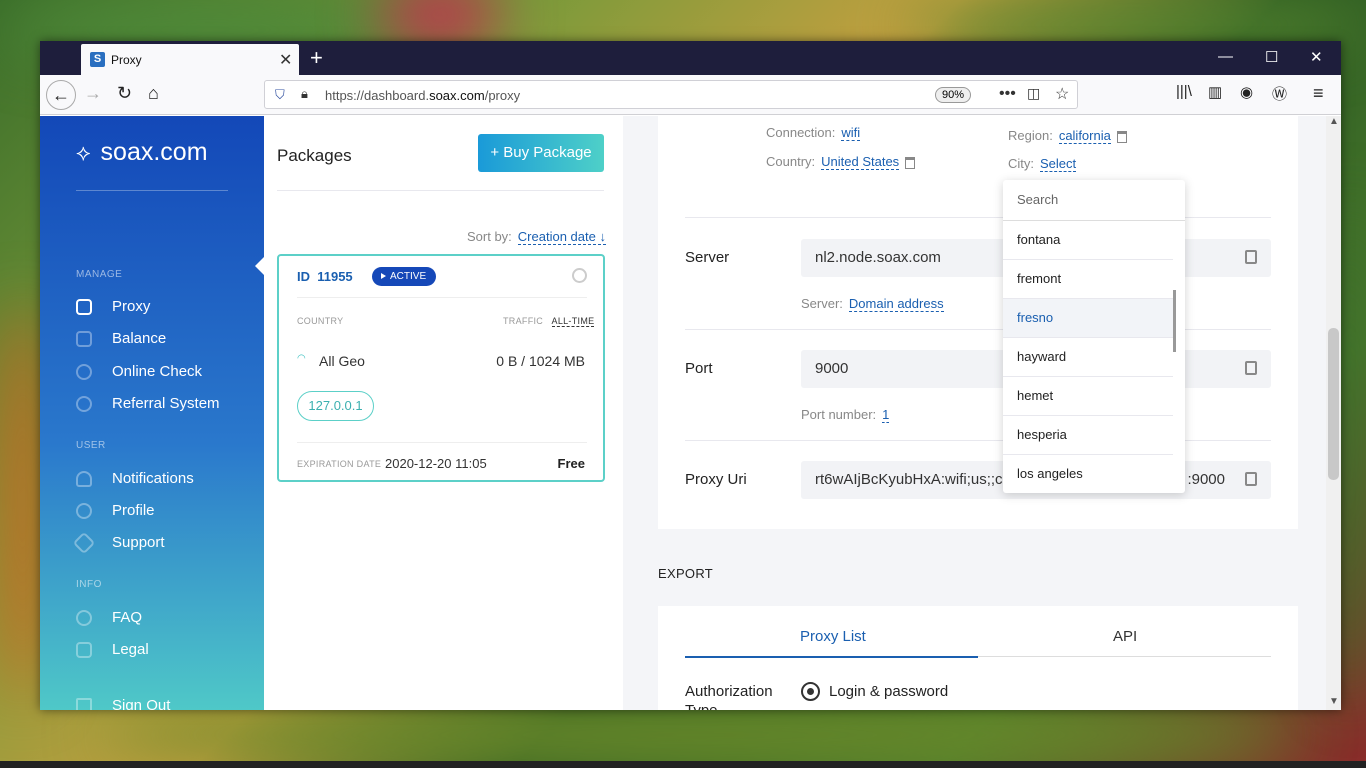 The width and height of the screenshot is (1366, 768). I want to click on login-password-label: Login & password, so click(889, 691).